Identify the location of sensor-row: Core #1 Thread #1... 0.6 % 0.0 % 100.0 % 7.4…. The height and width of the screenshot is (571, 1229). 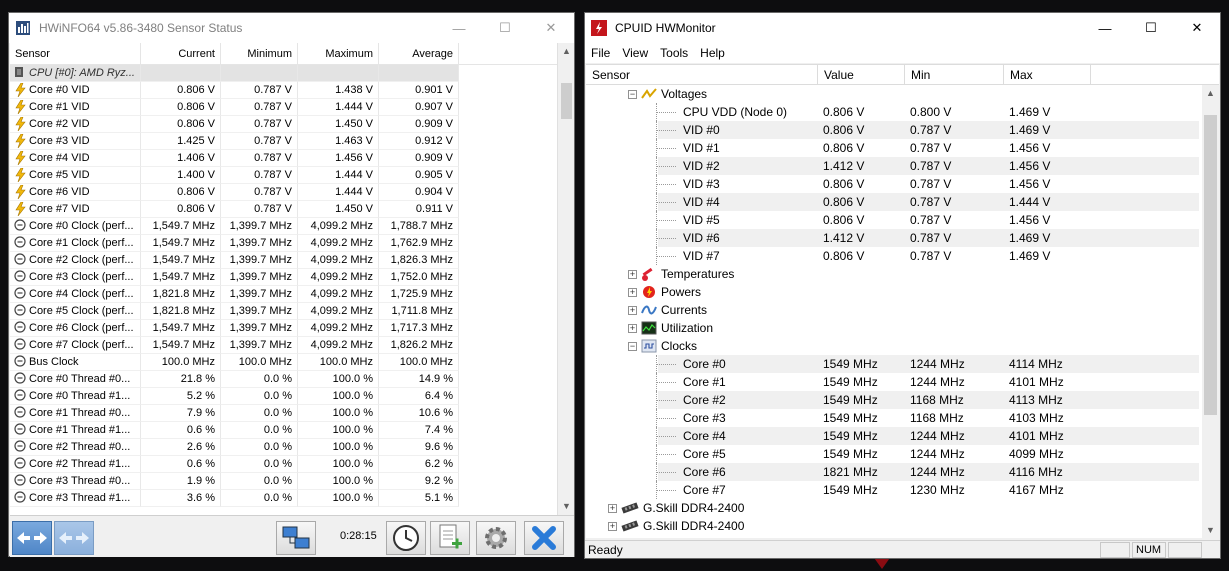
(292, 430).